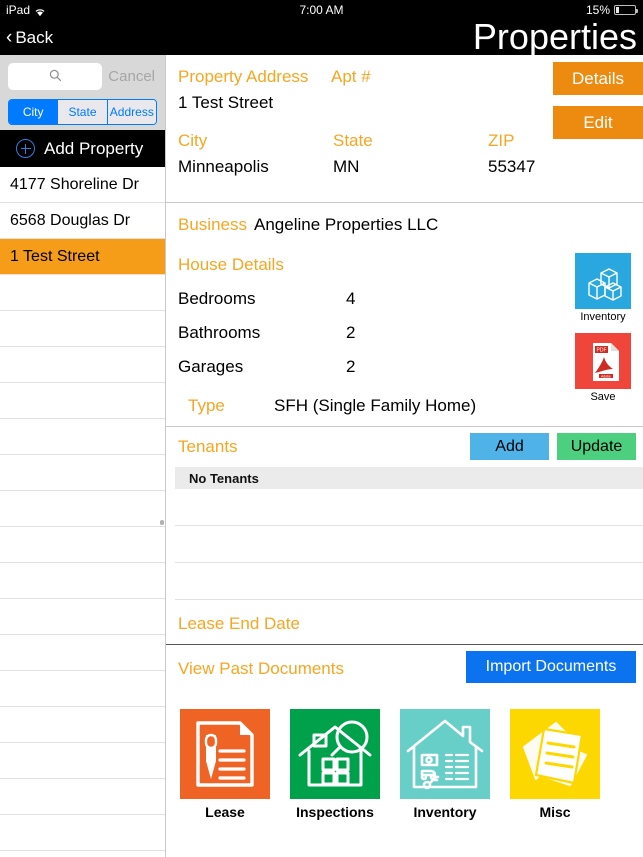  I want to click on tenants-title: Tenants, so click(208, 446).